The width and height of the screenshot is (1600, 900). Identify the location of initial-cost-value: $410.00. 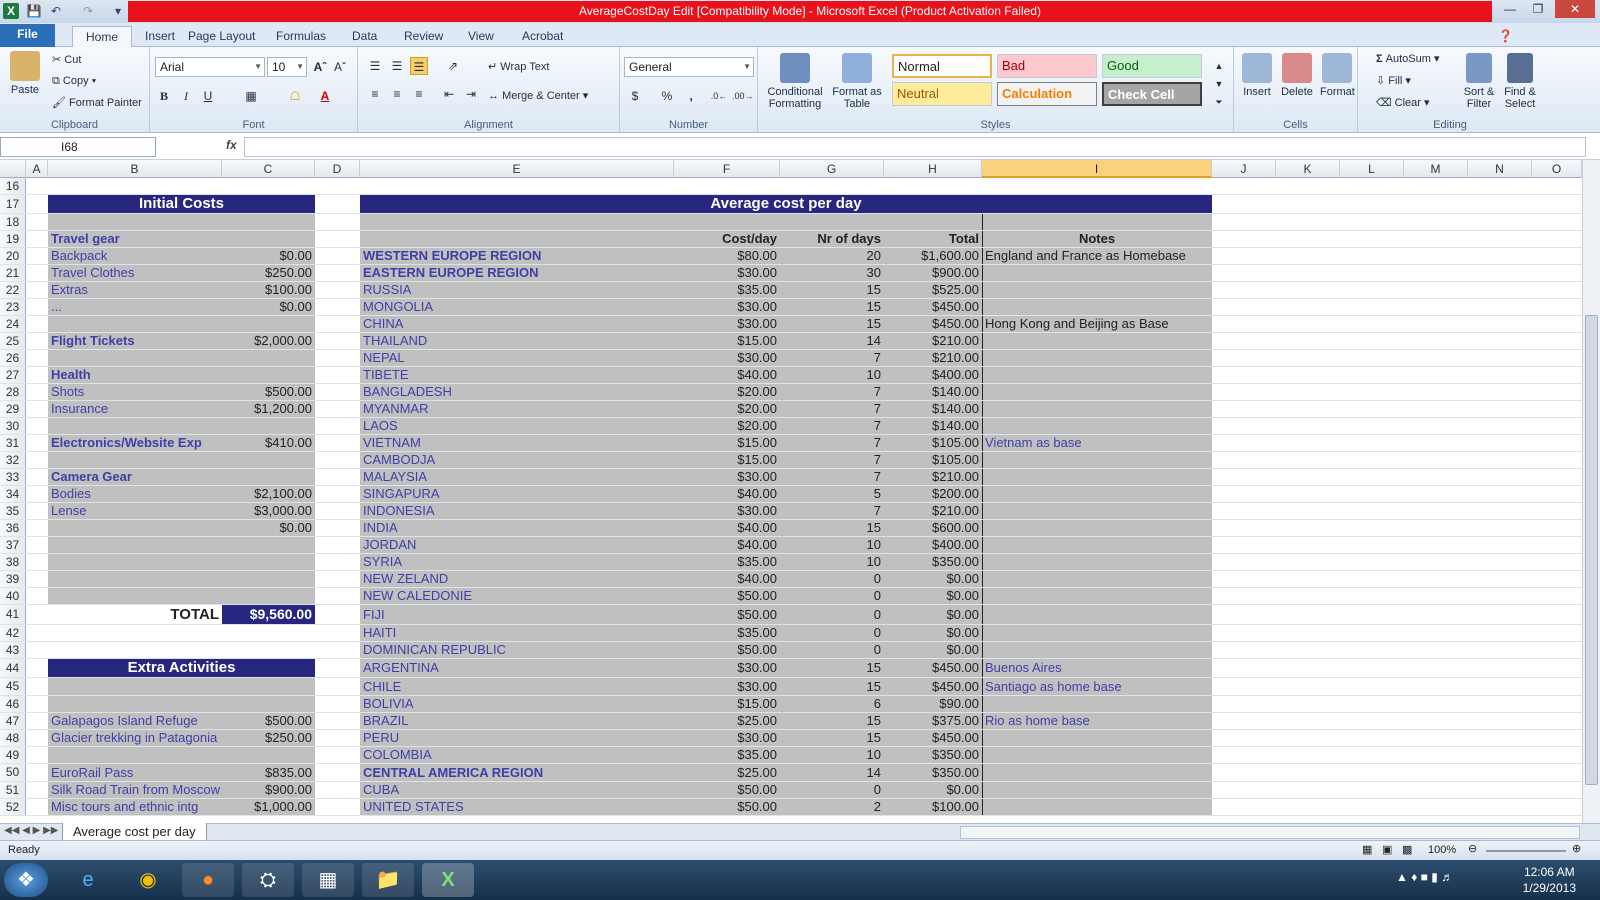
(268, 443).